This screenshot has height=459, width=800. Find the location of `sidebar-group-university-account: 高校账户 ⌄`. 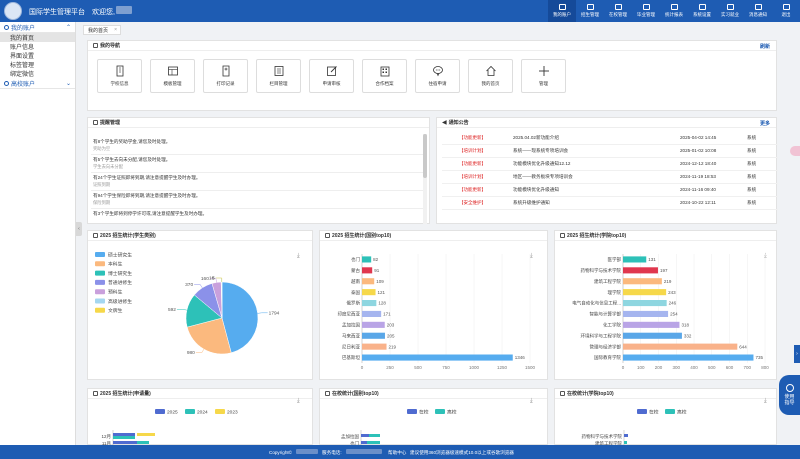

sidebar-group-university-account: 高校账户 ⌄ is located at coordinates (37, 83).